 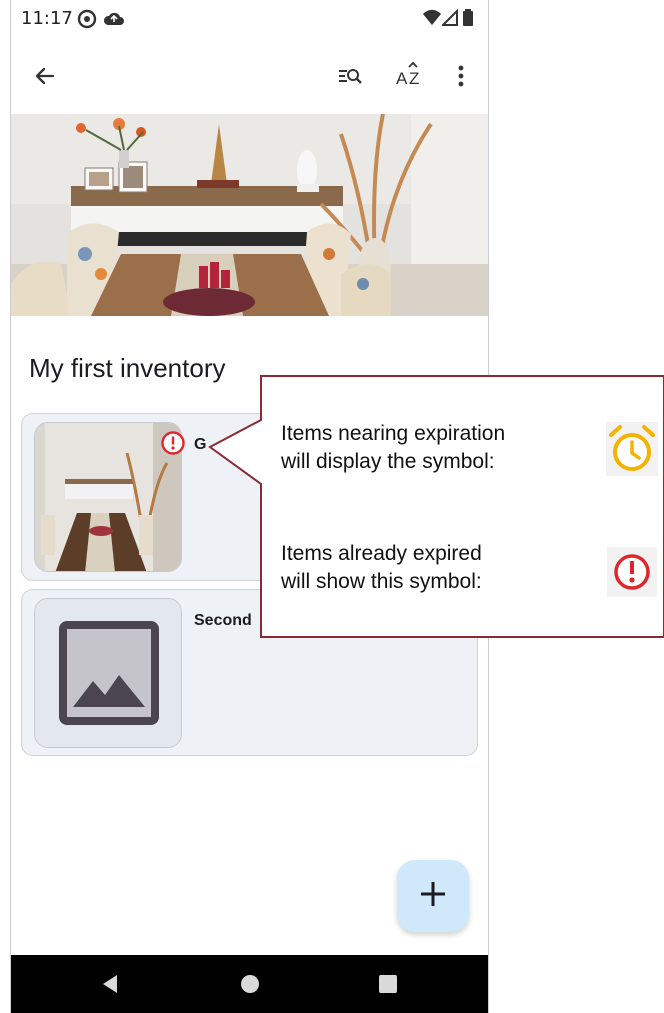 What do you see at coordinates (414, 78) in the screenshot?
I see `svg-text: Z` at bounding box center [414, 78].